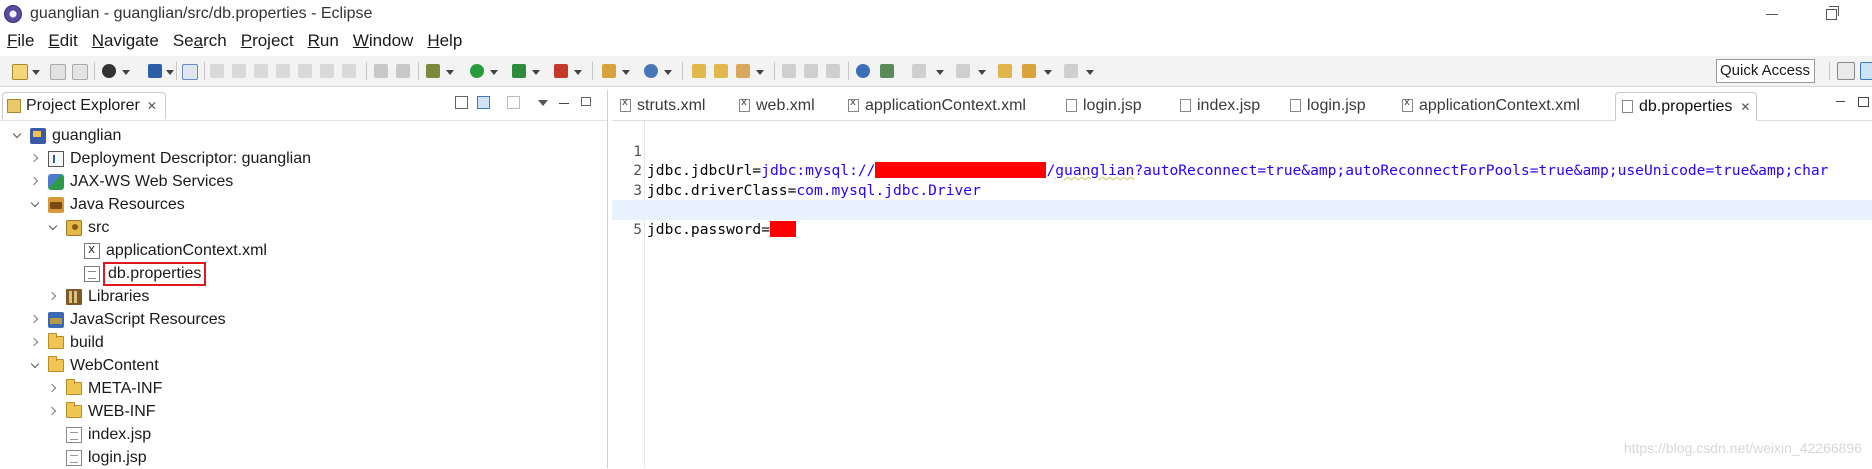 The image size is (1872, 469). Describe the element at coordinates (131, 181) in the screenshot. I see `tree-item-jax-ws: JAX-WS Web Services` at that location.